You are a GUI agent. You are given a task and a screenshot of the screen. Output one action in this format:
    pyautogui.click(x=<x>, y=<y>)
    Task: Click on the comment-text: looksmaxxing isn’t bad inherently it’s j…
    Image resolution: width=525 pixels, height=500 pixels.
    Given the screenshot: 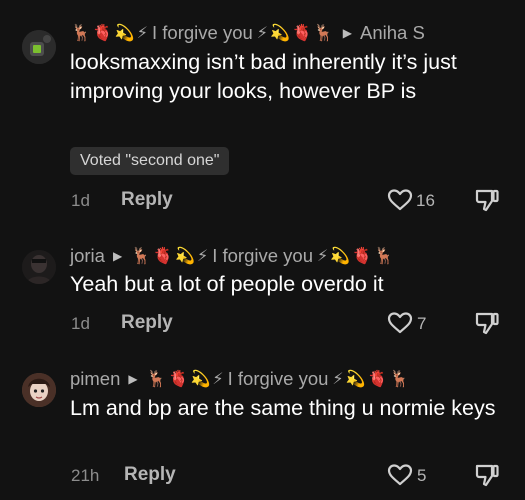 What is the action you would take?
    pyautogui.click(x=263, y=76)
    